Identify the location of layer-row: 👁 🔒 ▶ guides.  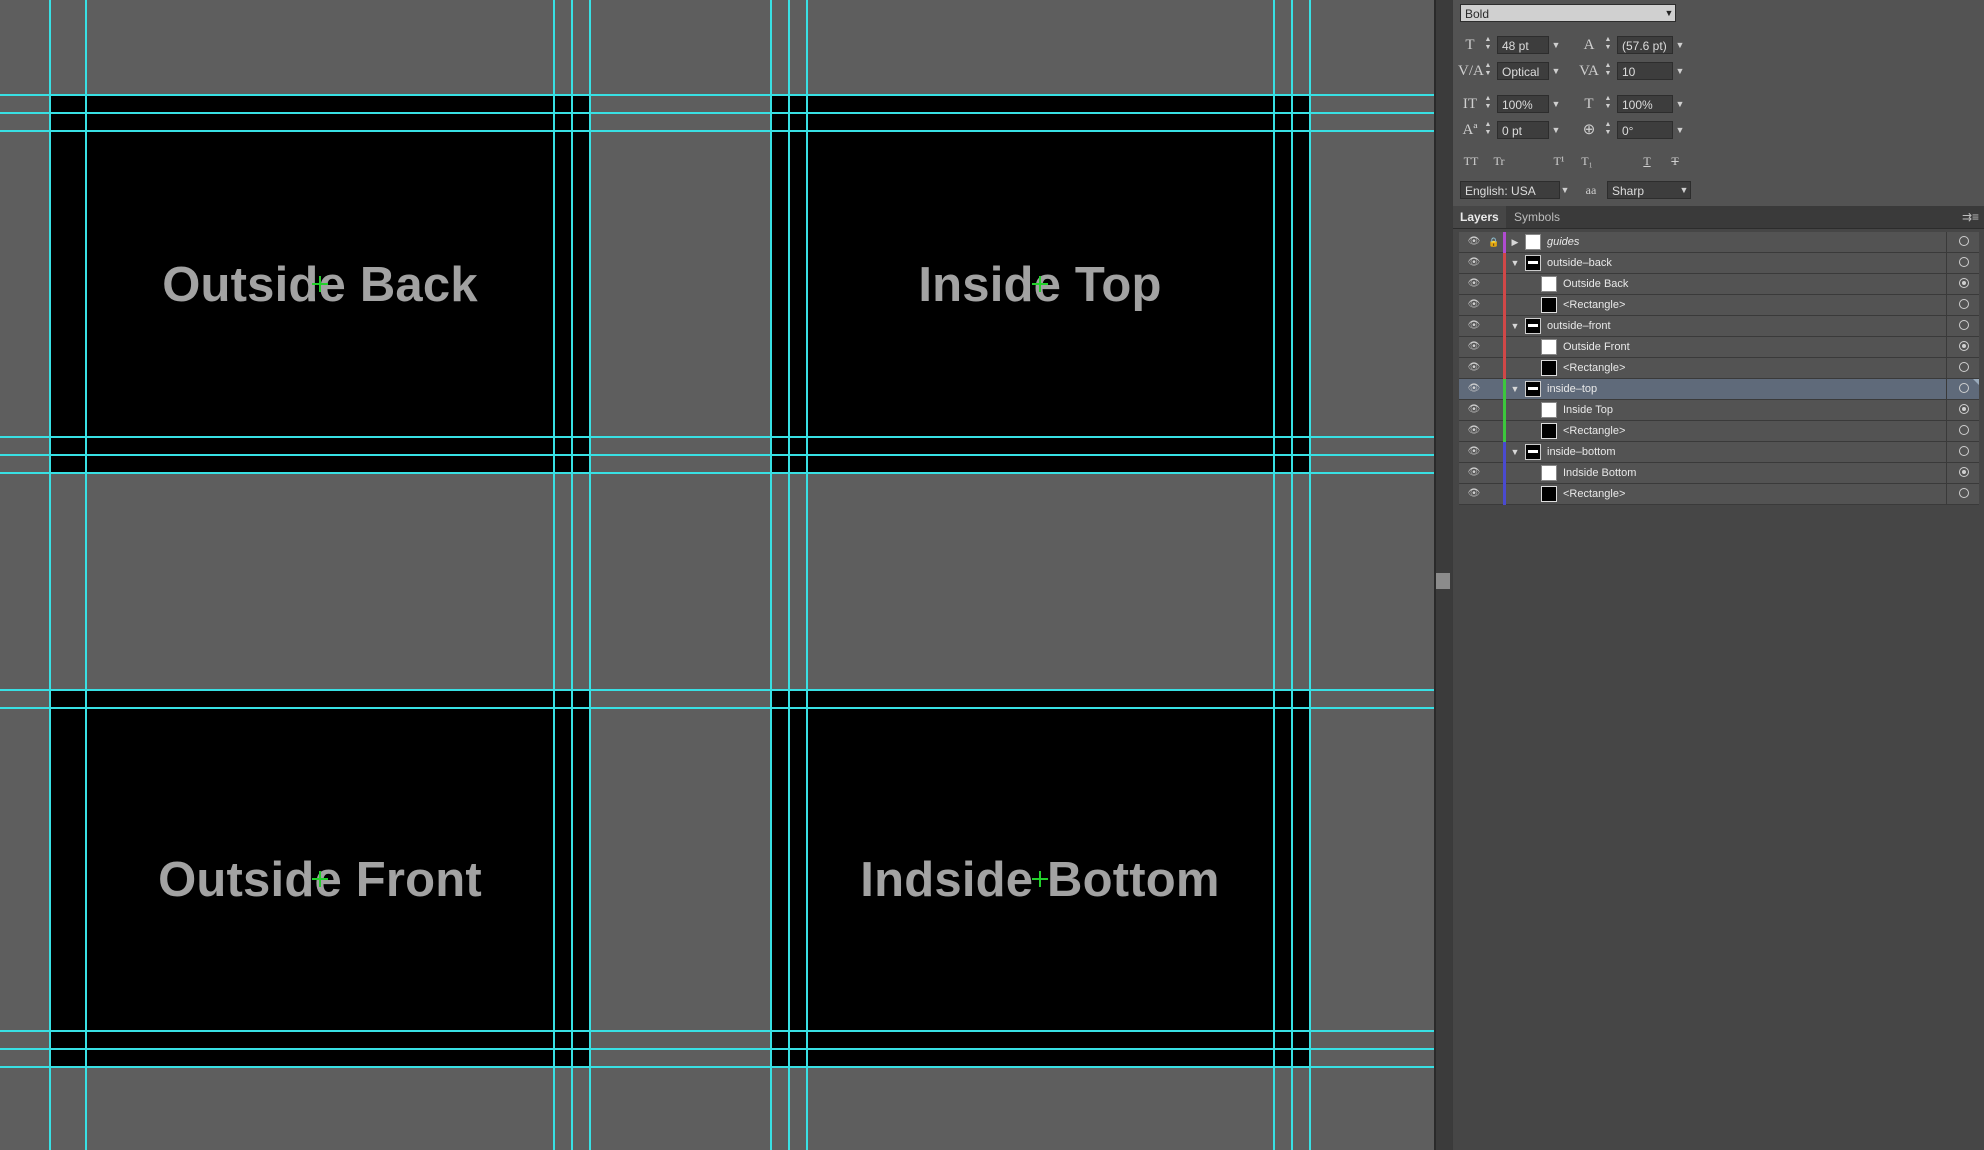
(1719, 242).